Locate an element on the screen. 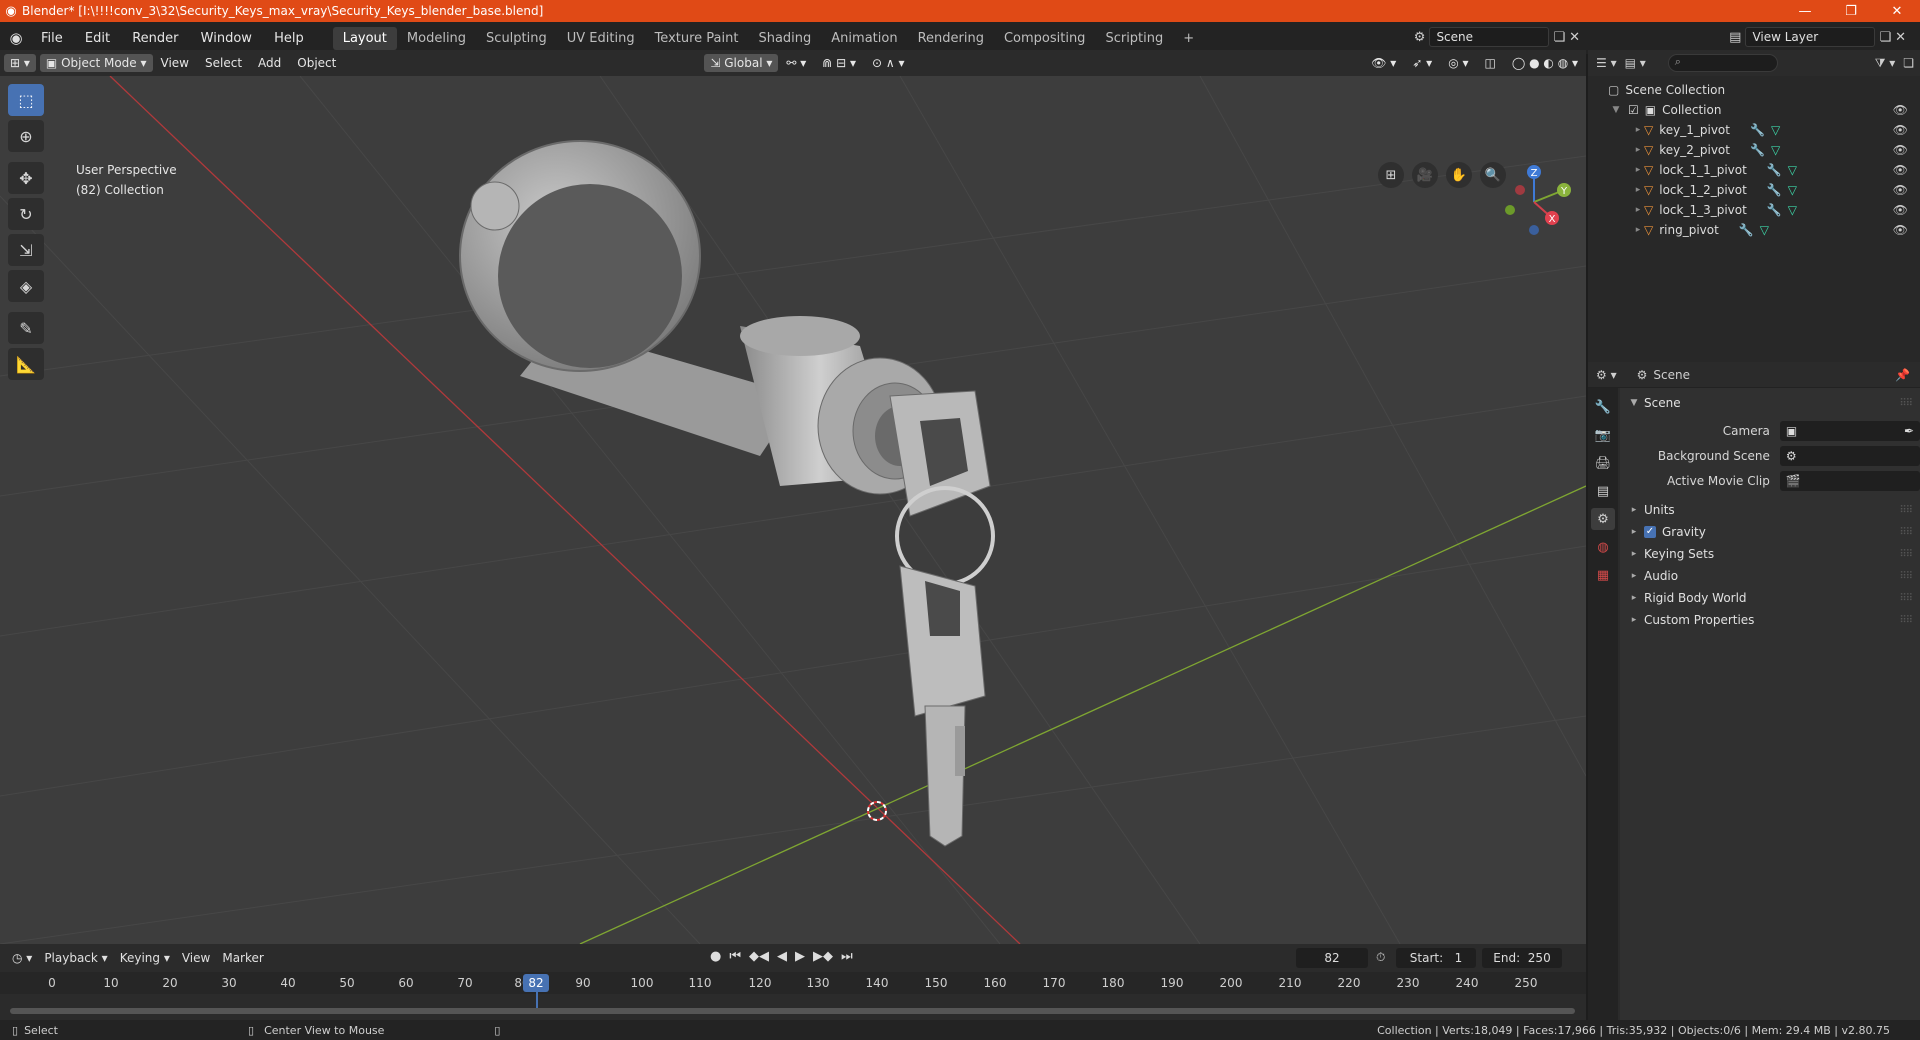 The image size is (1920, 1040). world-tab-icon: ◍ is located at coordinates (1603, 547).